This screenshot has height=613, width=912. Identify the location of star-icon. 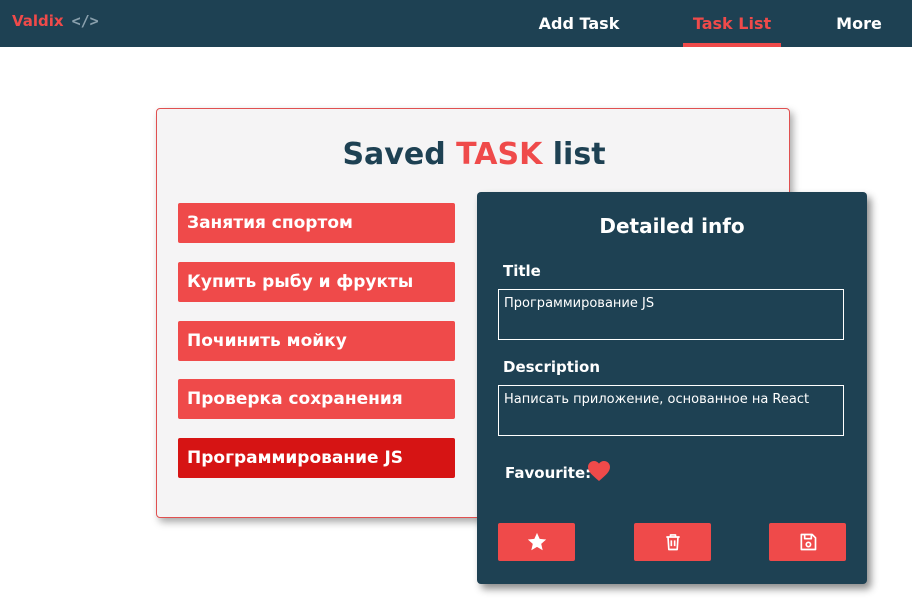
(536, 541).